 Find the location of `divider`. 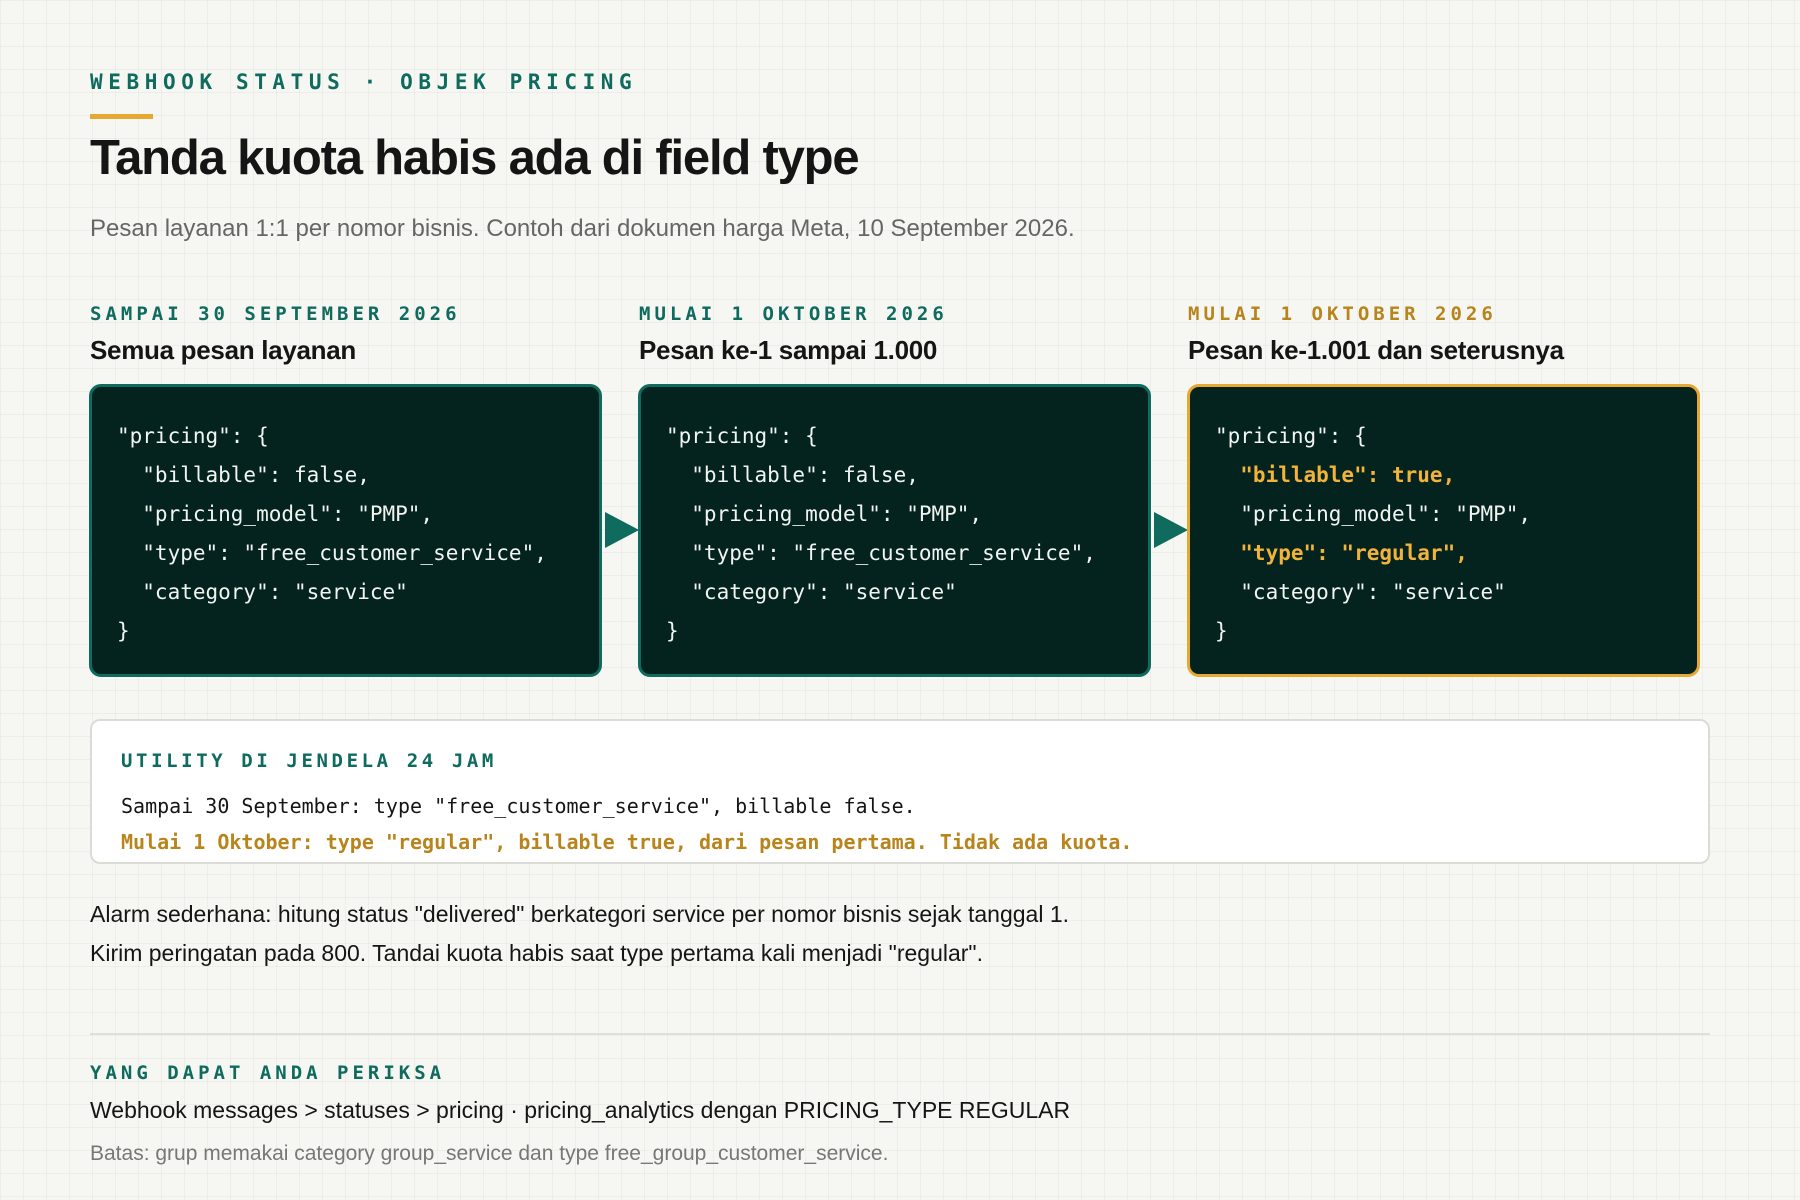

divider is located at coordinates (900, 1034).